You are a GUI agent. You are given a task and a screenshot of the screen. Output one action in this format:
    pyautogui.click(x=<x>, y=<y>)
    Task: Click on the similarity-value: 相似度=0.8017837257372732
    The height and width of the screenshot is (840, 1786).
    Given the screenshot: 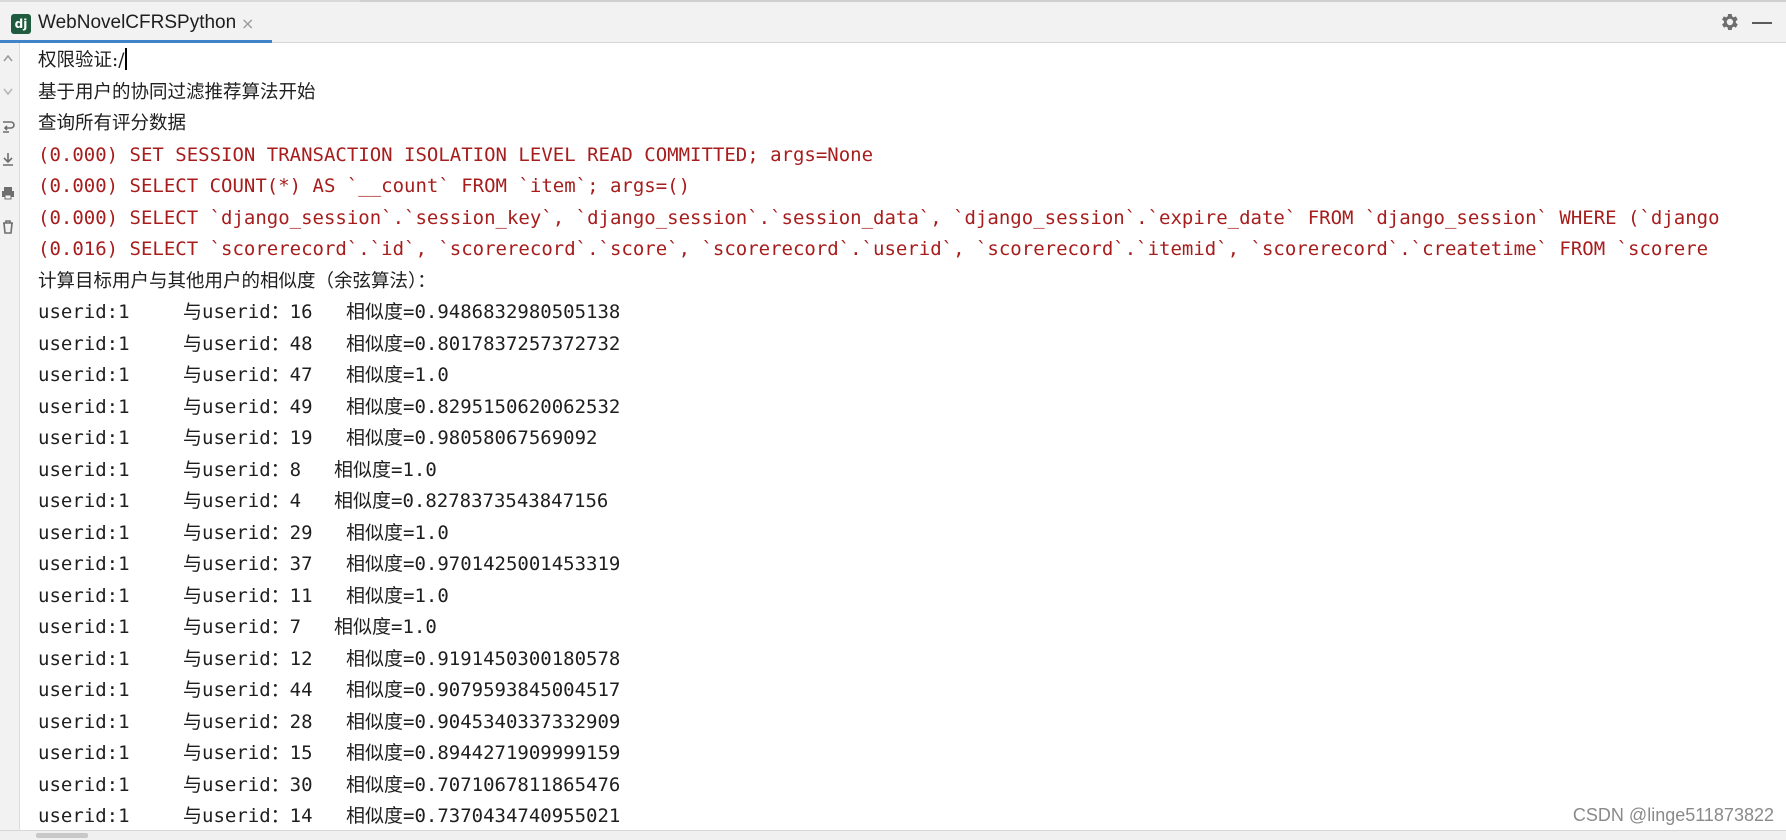 What is the action you would take?
    pyautogui.click(x=483, y=343)
    